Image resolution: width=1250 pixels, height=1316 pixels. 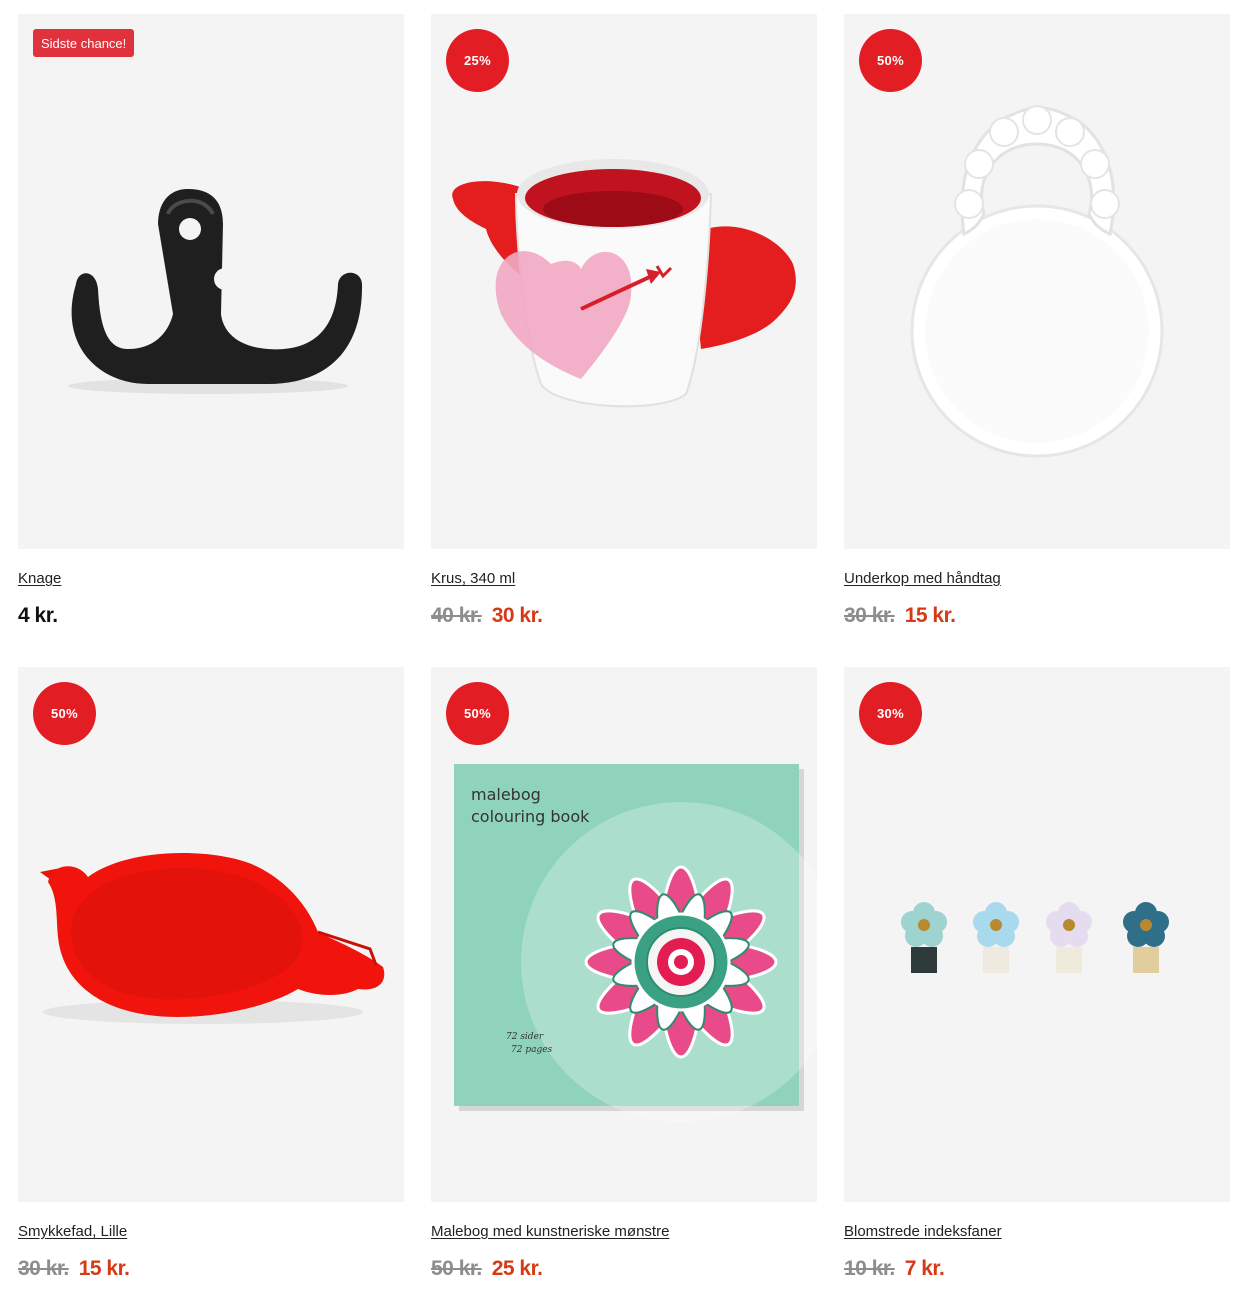 What do you see at coordinates (456, 1268) in the screenshot?
I see `original-price: 50 kr.` at bounding box center [456, 1268].